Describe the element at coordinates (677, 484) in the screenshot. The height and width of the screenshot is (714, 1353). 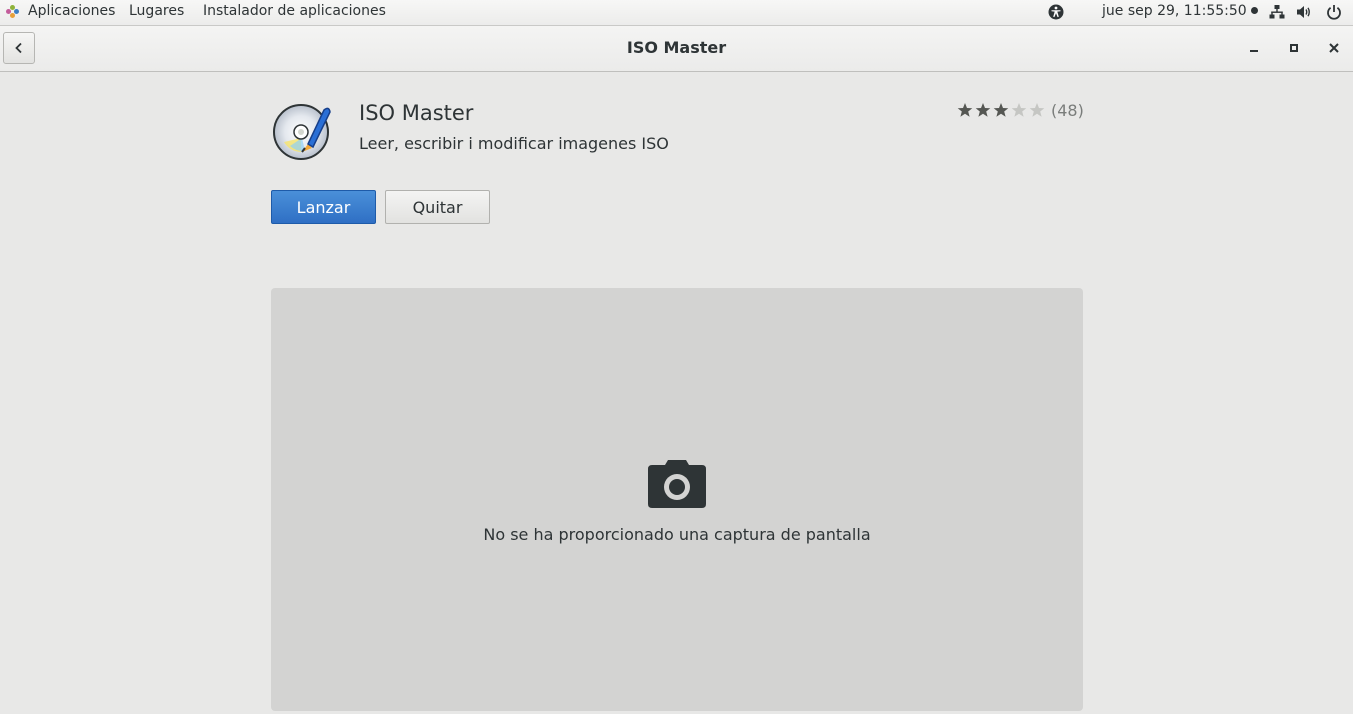
I see `camera-icon` at that location.